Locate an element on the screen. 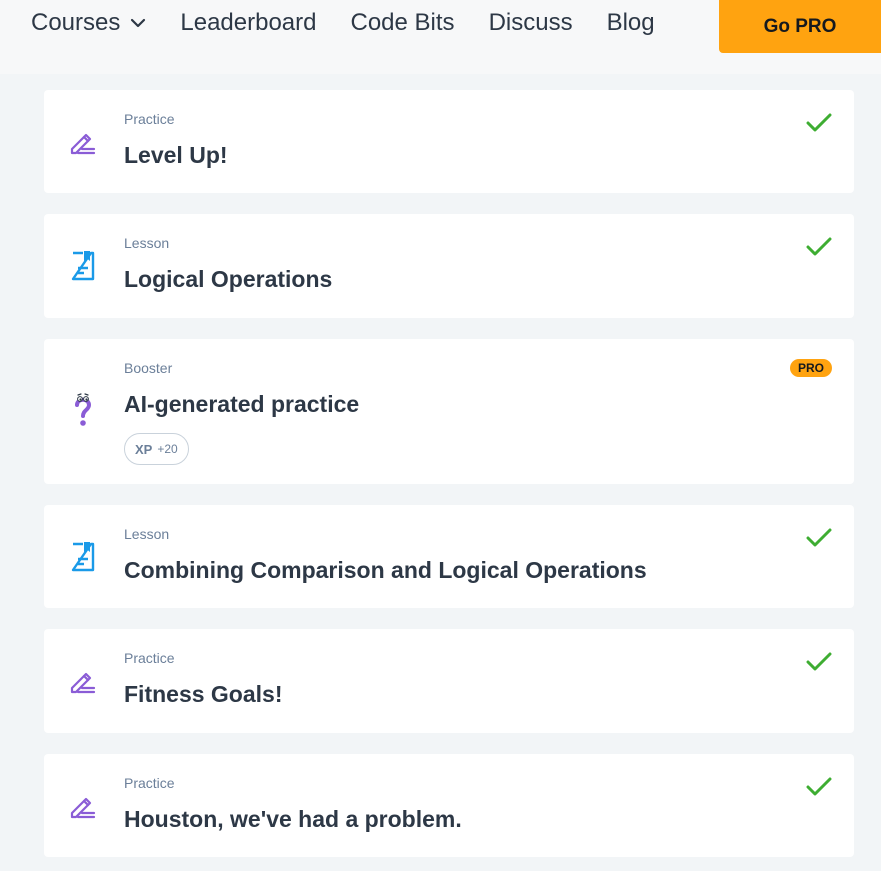 The height and width of the screenshot is (871, 881). xp-value: +20 is located at coordinates (167, 449).